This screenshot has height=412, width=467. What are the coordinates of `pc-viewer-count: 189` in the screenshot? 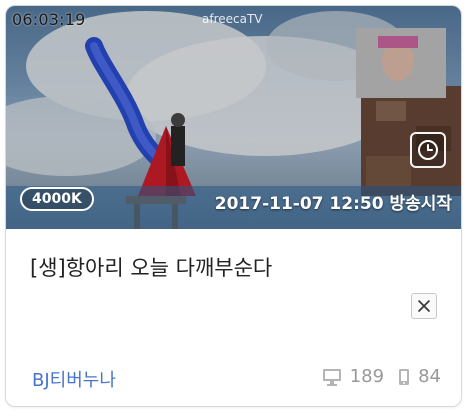 It's located at (367, 376).